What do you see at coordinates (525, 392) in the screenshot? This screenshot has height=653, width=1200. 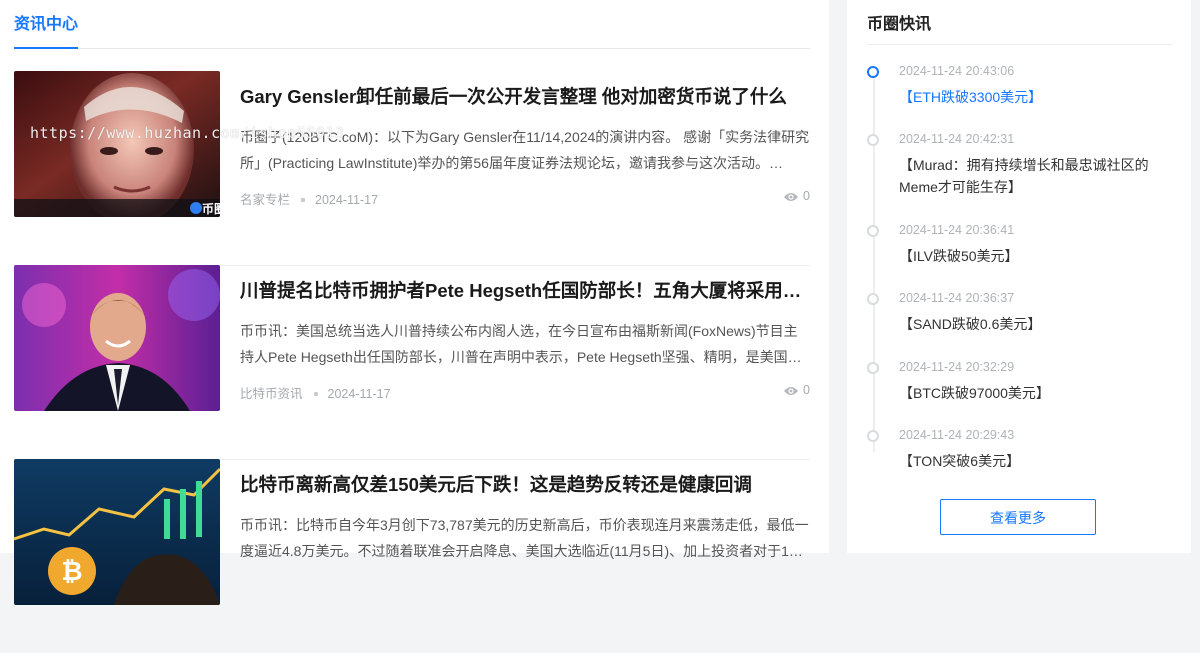 I see `article-meta: 比特币资讯 2024-11-17 0` at bounding box center [525, 392].